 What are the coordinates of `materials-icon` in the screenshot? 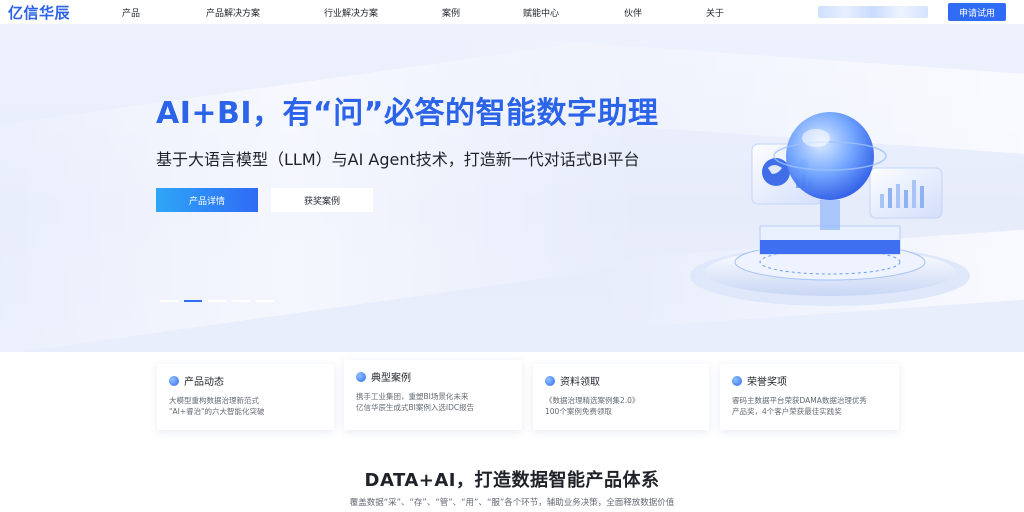 It's located at (550, 380).